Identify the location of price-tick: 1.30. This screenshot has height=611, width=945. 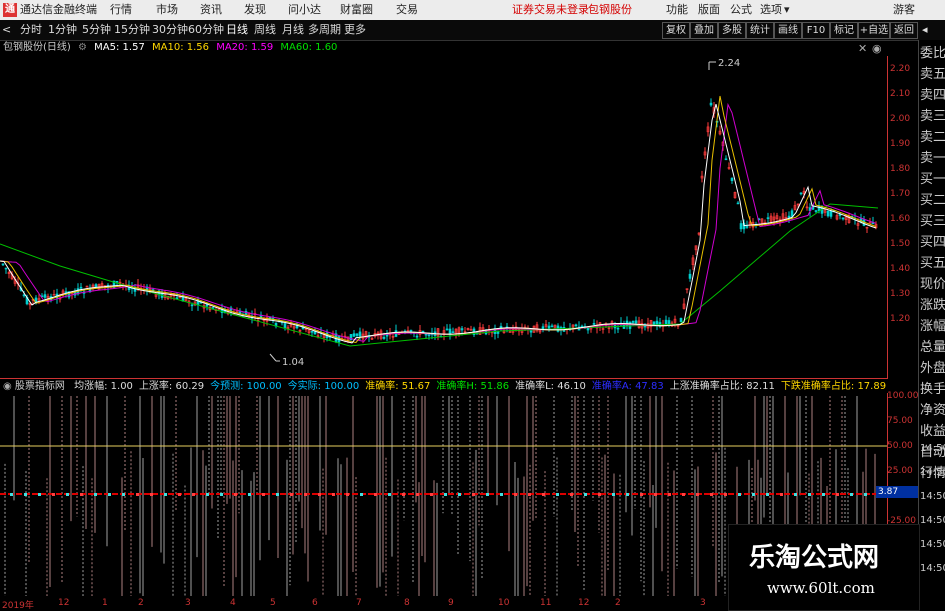
(900, 294).